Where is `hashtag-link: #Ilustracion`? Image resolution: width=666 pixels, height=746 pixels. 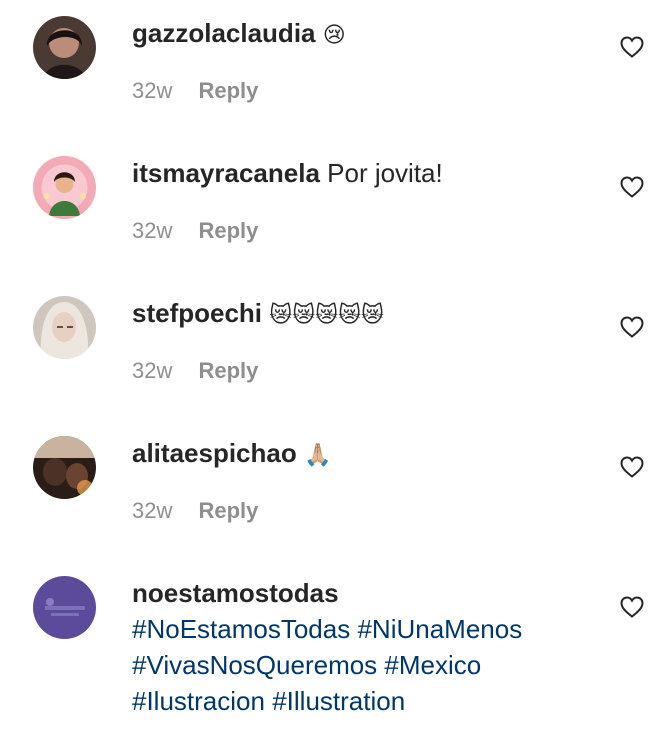 hashtag-link: #Ilustracion is located at coordinates (198, 701).